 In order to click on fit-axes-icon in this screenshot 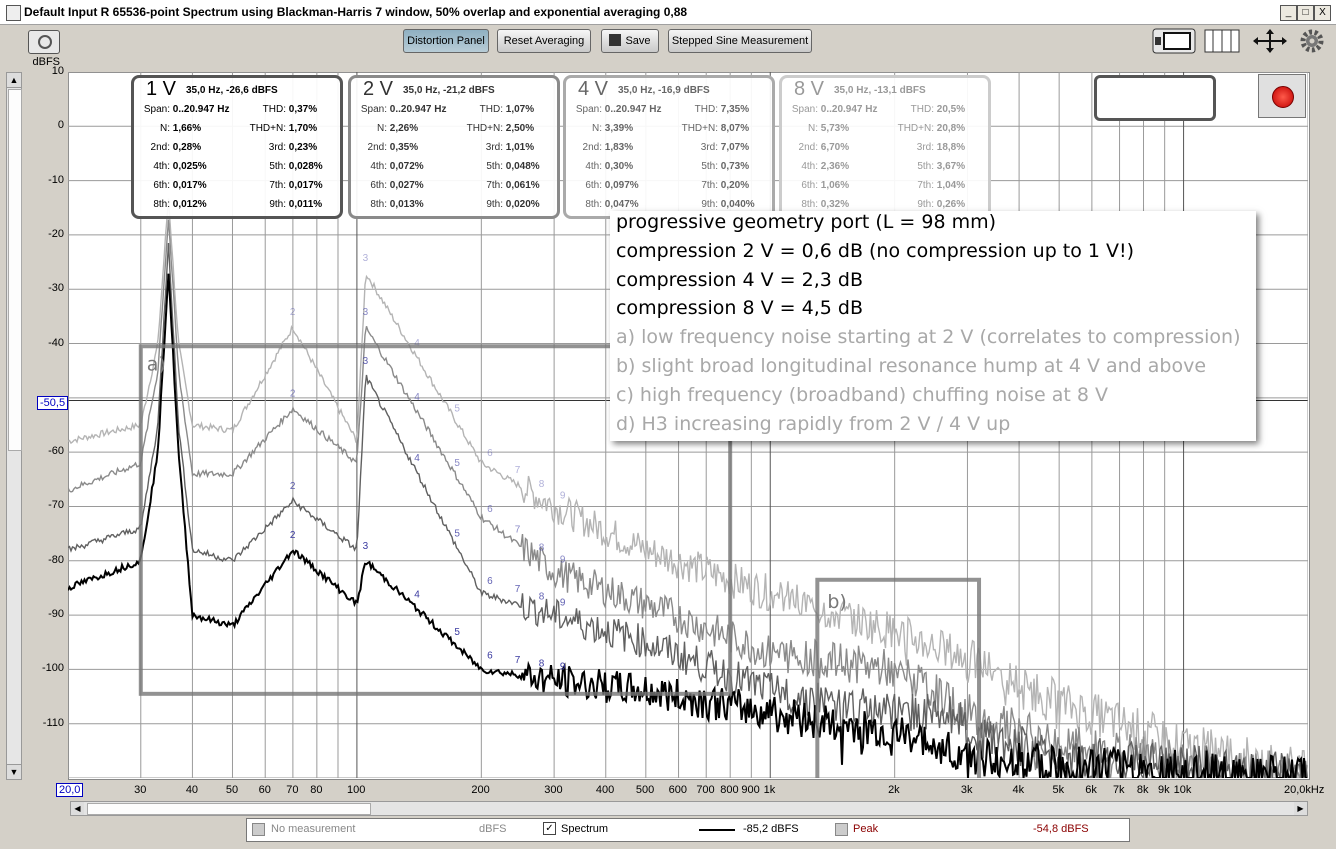, I will do `click(1270, 41)`.